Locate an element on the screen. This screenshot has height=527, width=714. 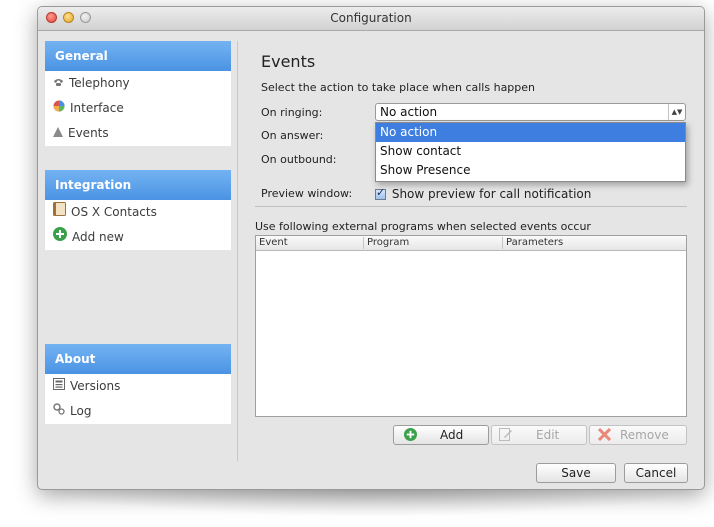
ringing-dropdown-menu: No action Show contact Show Presence is located at coordinates (530, 152).